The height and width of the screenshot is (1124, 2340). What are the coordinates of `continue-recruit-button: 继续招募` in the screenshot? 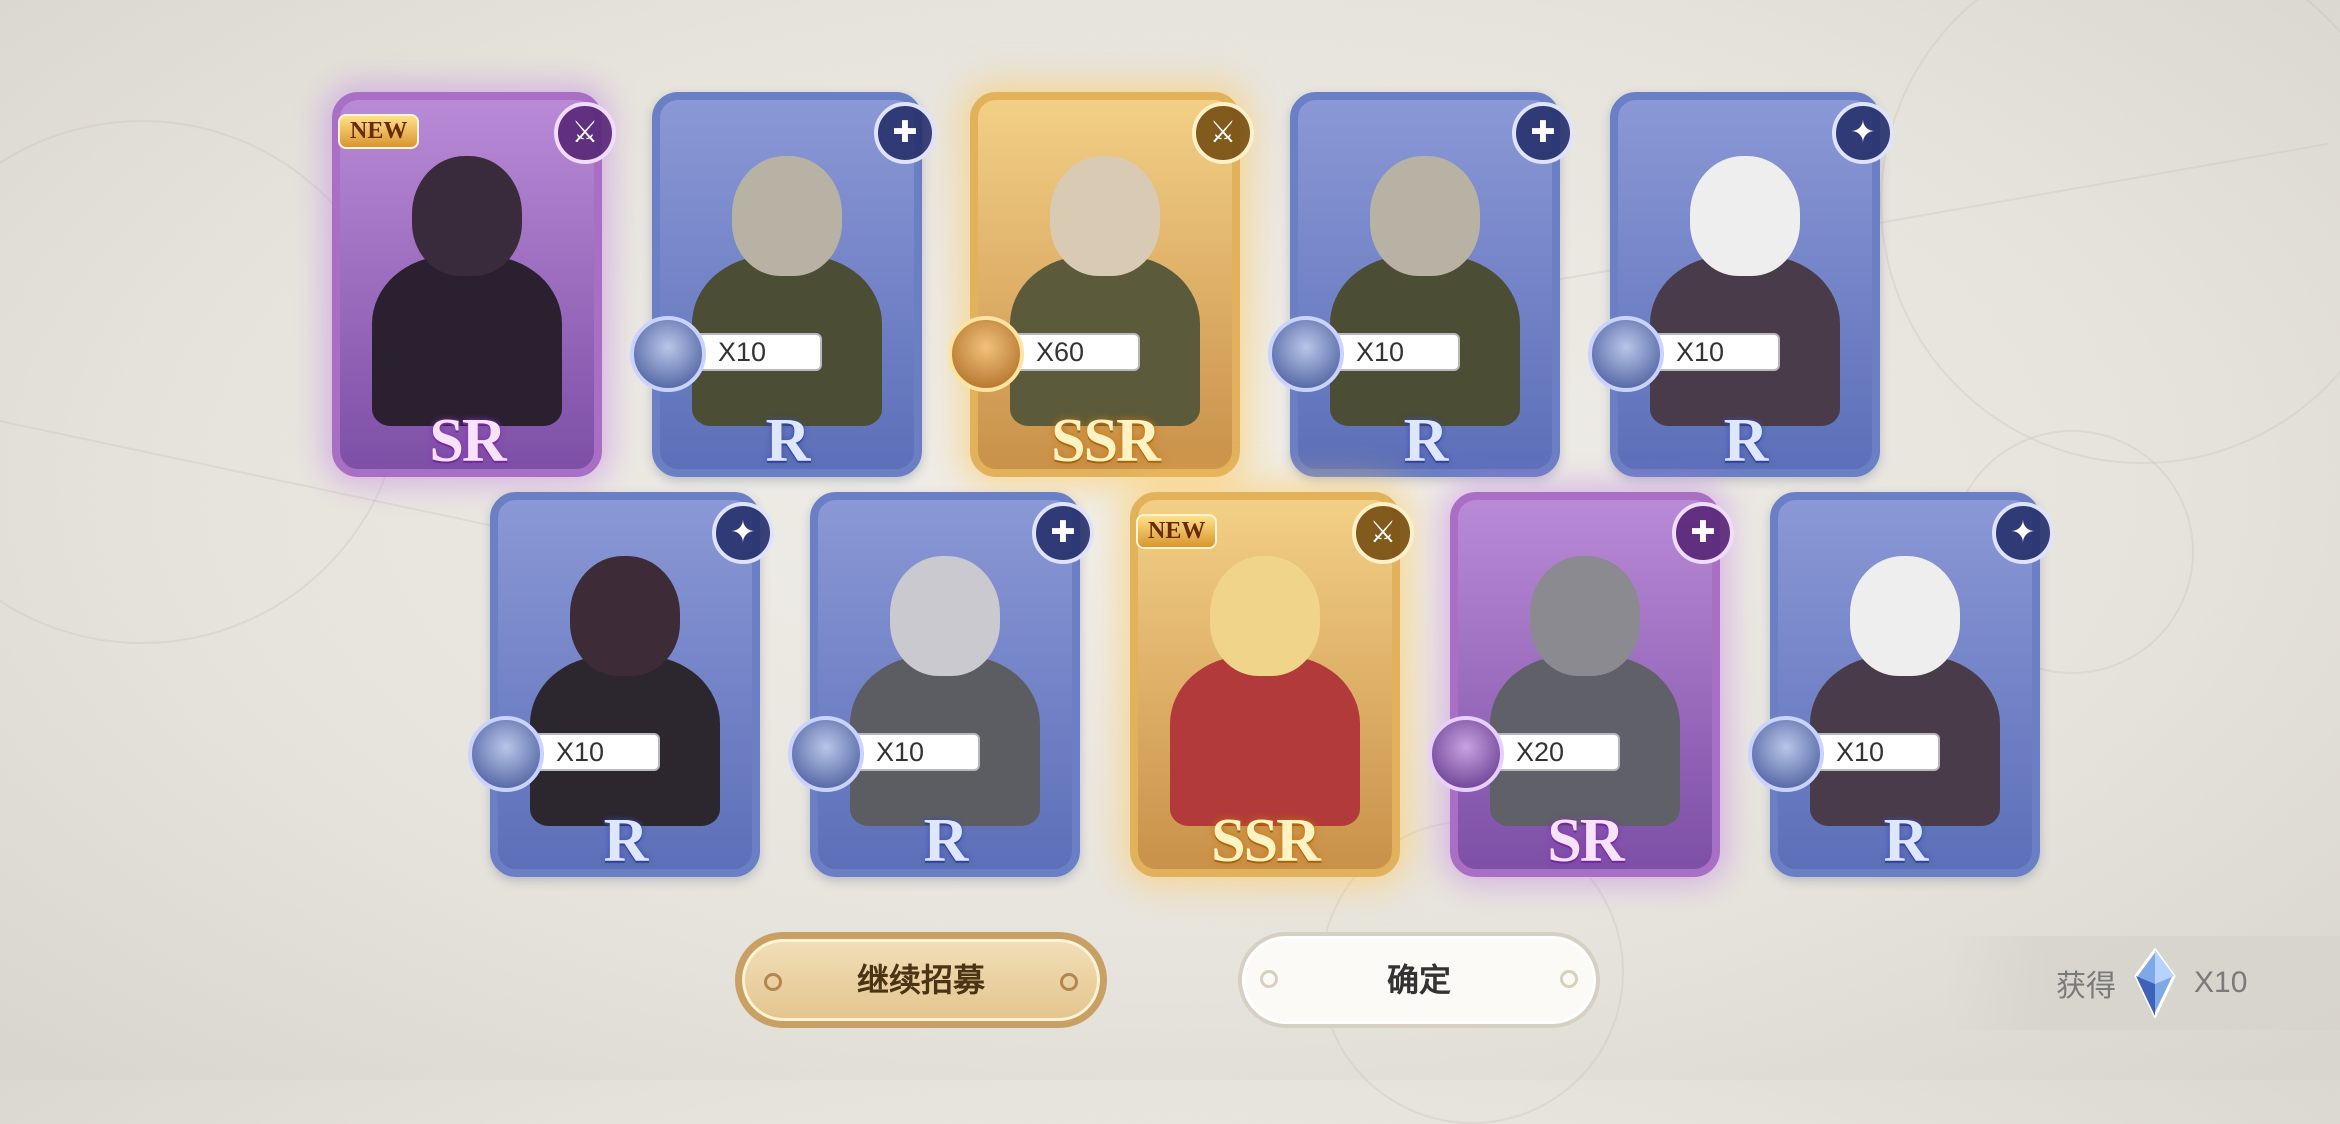 It's located at (921, 980).